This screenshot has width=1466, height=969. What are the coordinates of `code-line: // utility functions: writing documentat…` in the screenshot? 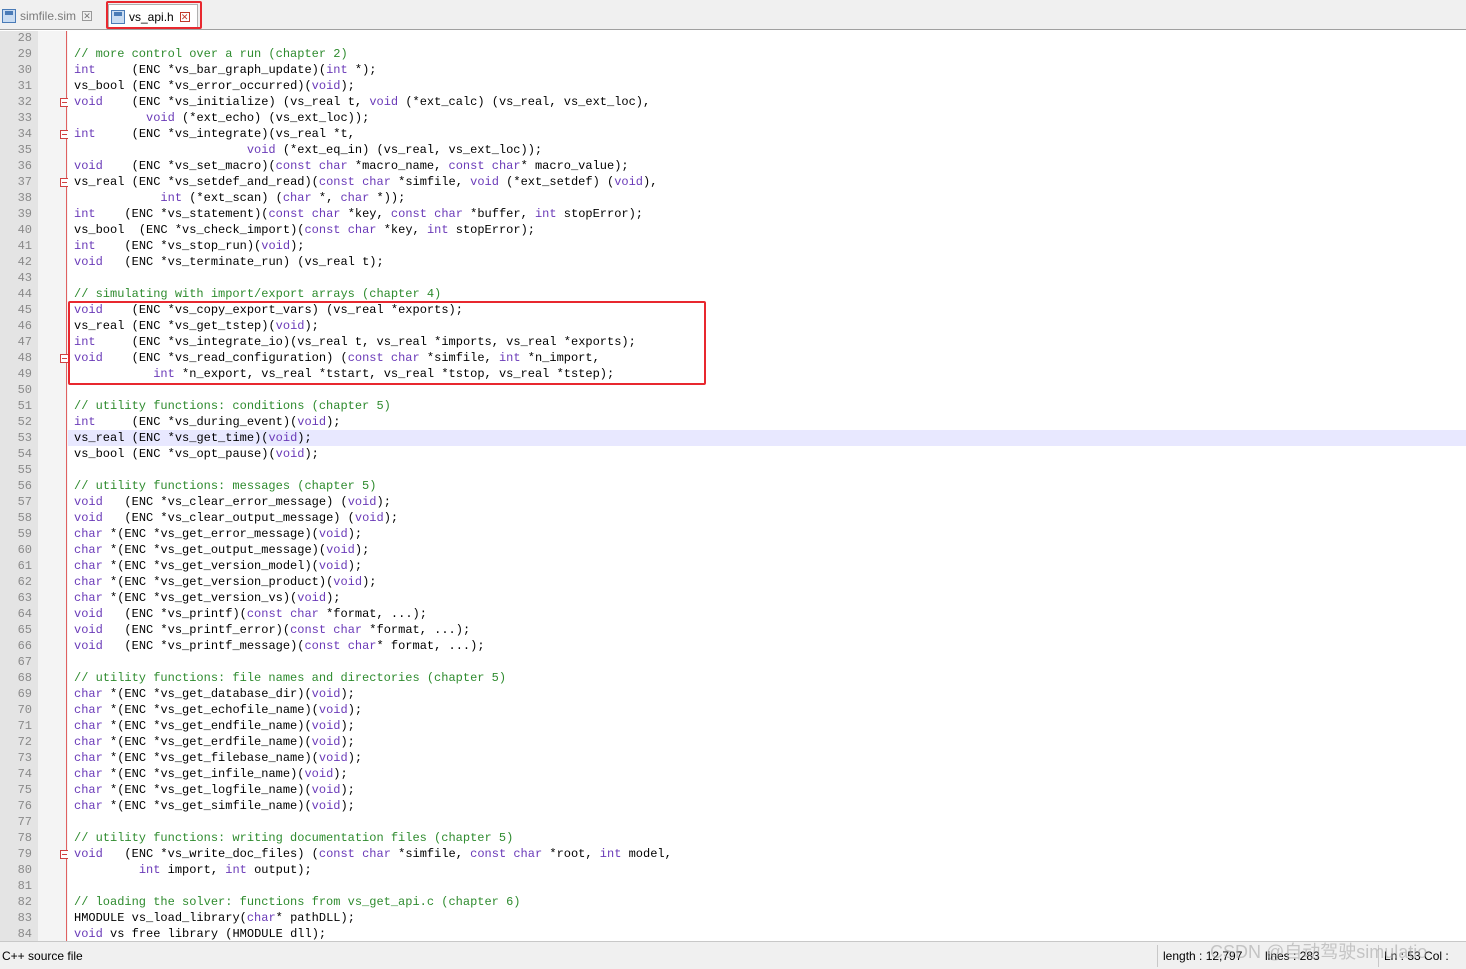 It's located at (293, 838).